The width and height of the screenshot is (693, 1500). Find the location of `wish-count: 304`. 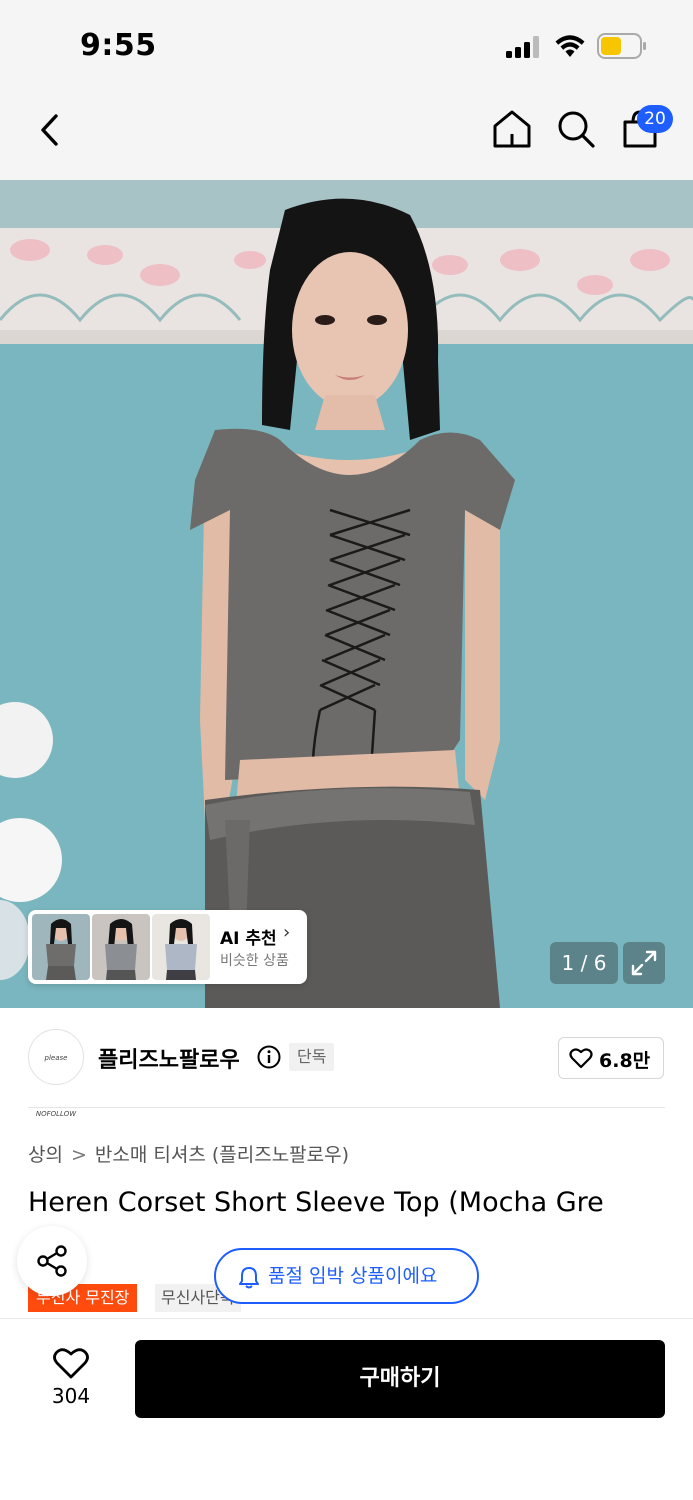

wish-count: 304 is located at coordinates (71, 1396).